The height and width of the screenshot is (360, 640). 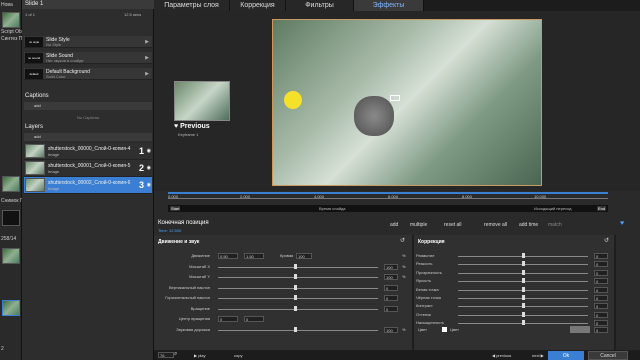 I want to click on slide-style-row: no style Slide Style No Style ▶, so click(x=88, y=42).